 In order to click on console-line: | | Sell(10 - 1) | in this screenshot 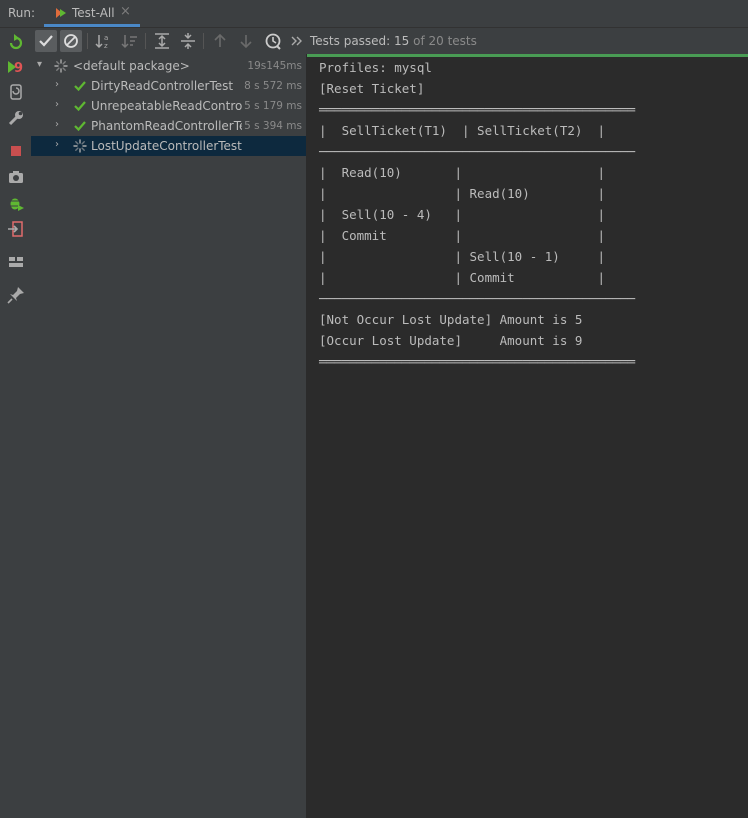, I will do `click(462, 256)`.